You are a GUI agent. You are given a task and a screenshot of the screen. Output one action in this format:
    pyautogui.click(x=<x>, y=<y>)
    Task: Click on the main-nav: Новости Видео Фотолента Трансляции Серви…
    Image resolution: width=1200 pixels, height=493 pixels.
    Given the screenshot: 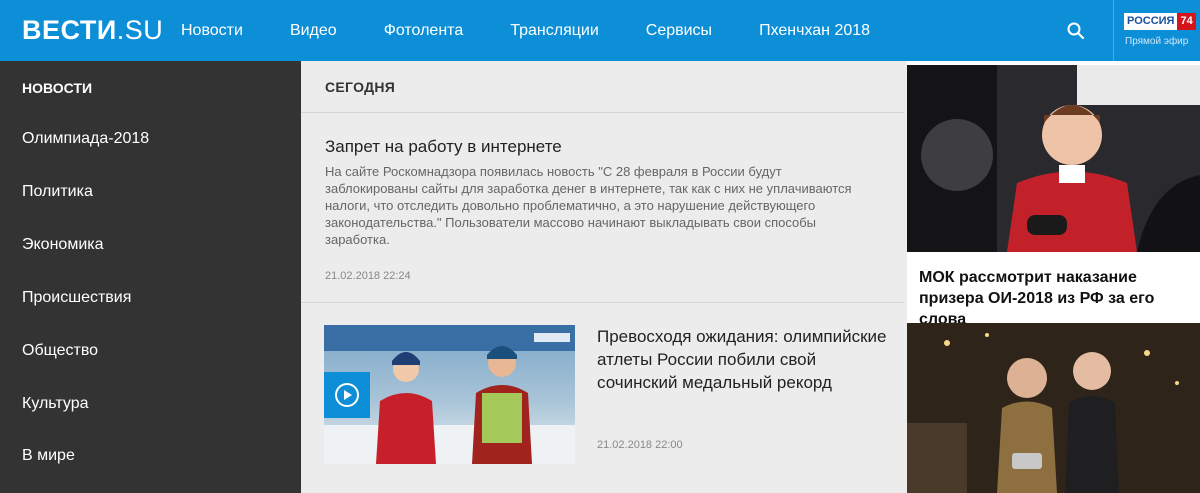 What is the action you would take?
    pyautogui.click(x=549, y=30)
    